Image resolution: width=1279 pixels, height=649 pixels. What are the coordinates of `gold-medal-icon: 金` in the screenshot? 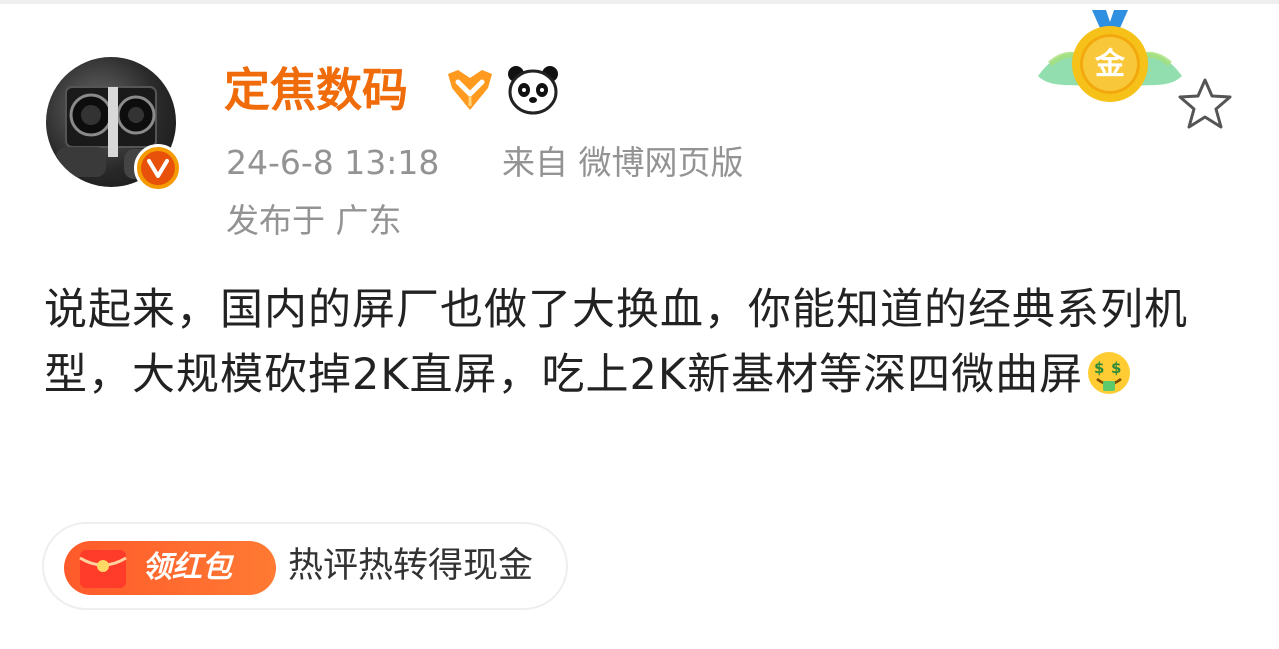 It's located at (1110, 63).